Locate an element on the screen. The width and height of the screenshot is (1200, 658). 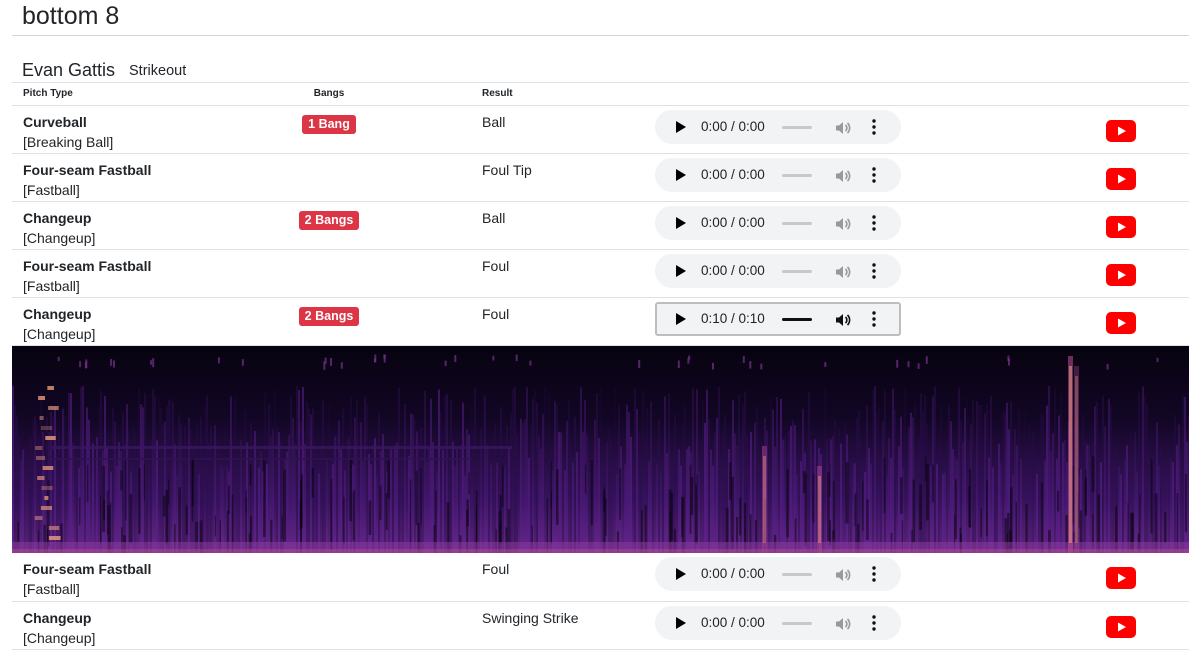
bangs-badge: 1 Bang is located at coordinates (329, 124).